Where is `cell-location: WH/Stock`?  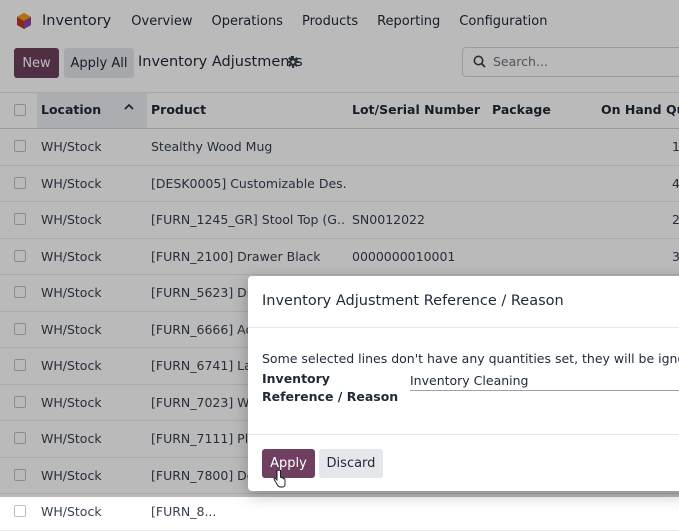 cell-location: WH/Stock is located at coordinates (71, 511).